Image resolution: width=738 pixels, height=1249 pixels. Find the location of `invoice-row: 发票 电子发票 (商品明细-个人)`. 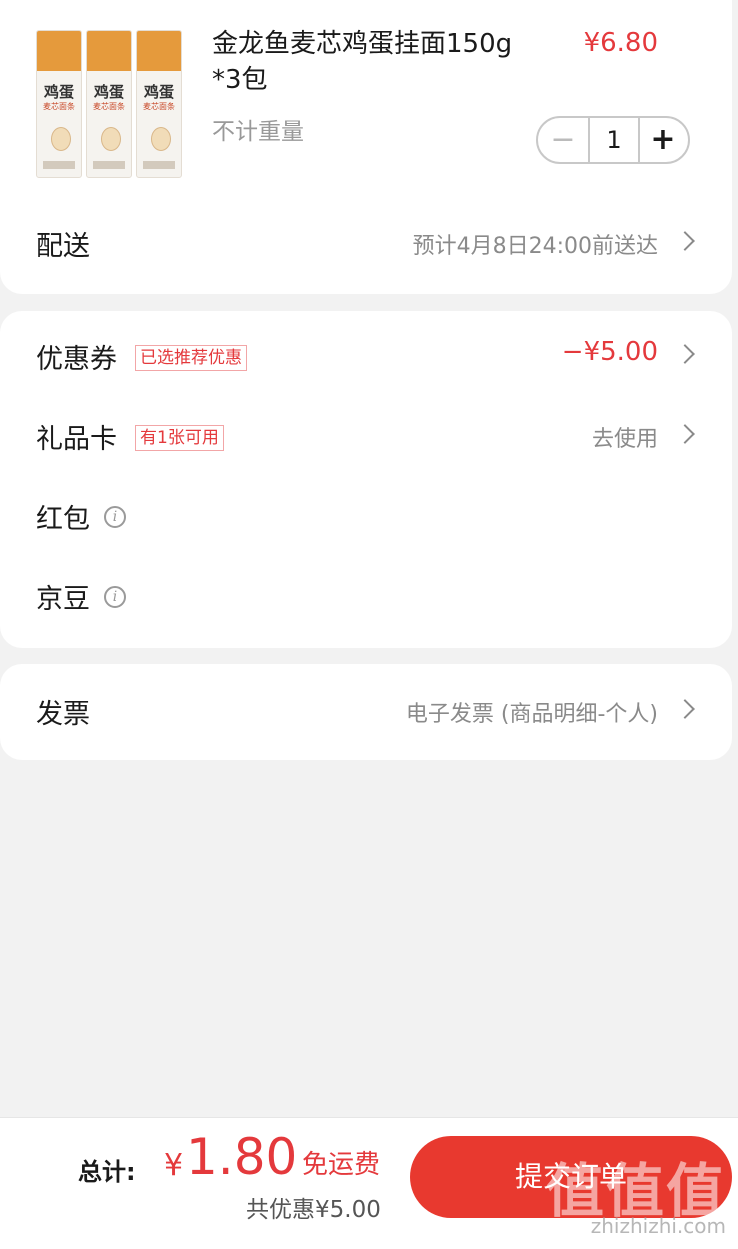

invoice-row: 发票 电子发票 (商品明细-个人) is located at coordinates (366, 712).